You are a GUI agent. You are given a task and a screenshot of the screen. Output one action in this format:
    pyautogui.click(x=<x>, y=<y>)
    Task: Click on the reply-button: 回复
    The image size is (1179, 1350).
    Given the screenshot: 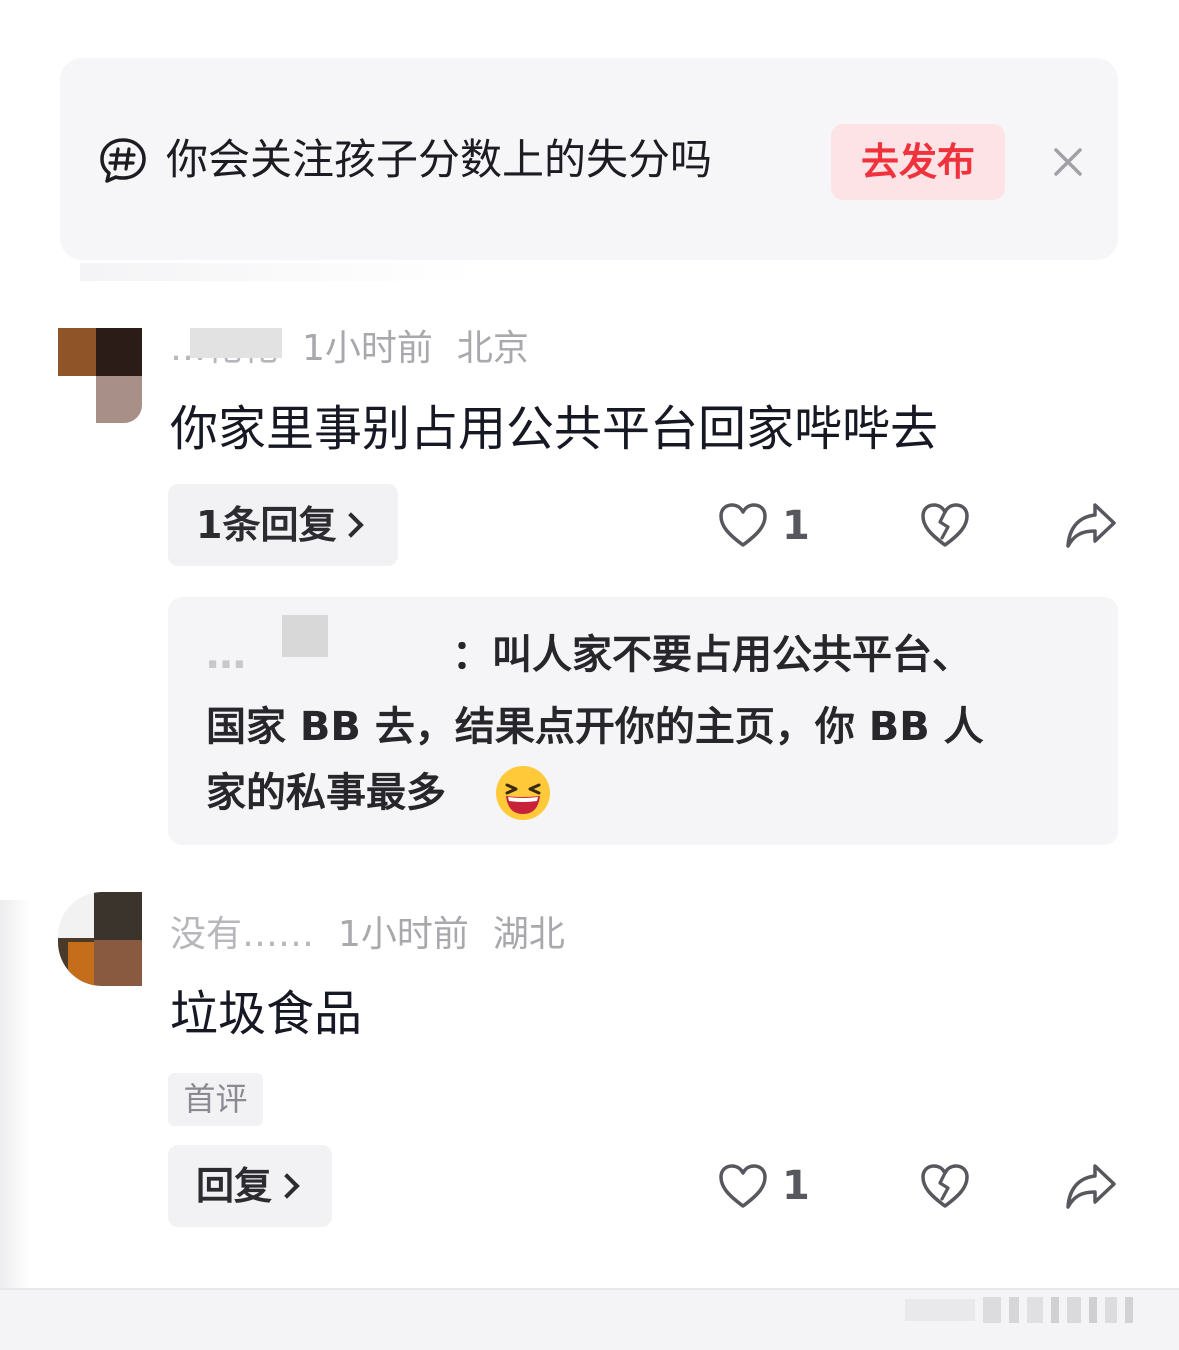 What is the action you would take?
    pyautogui.click(x=250, y=1186)
    